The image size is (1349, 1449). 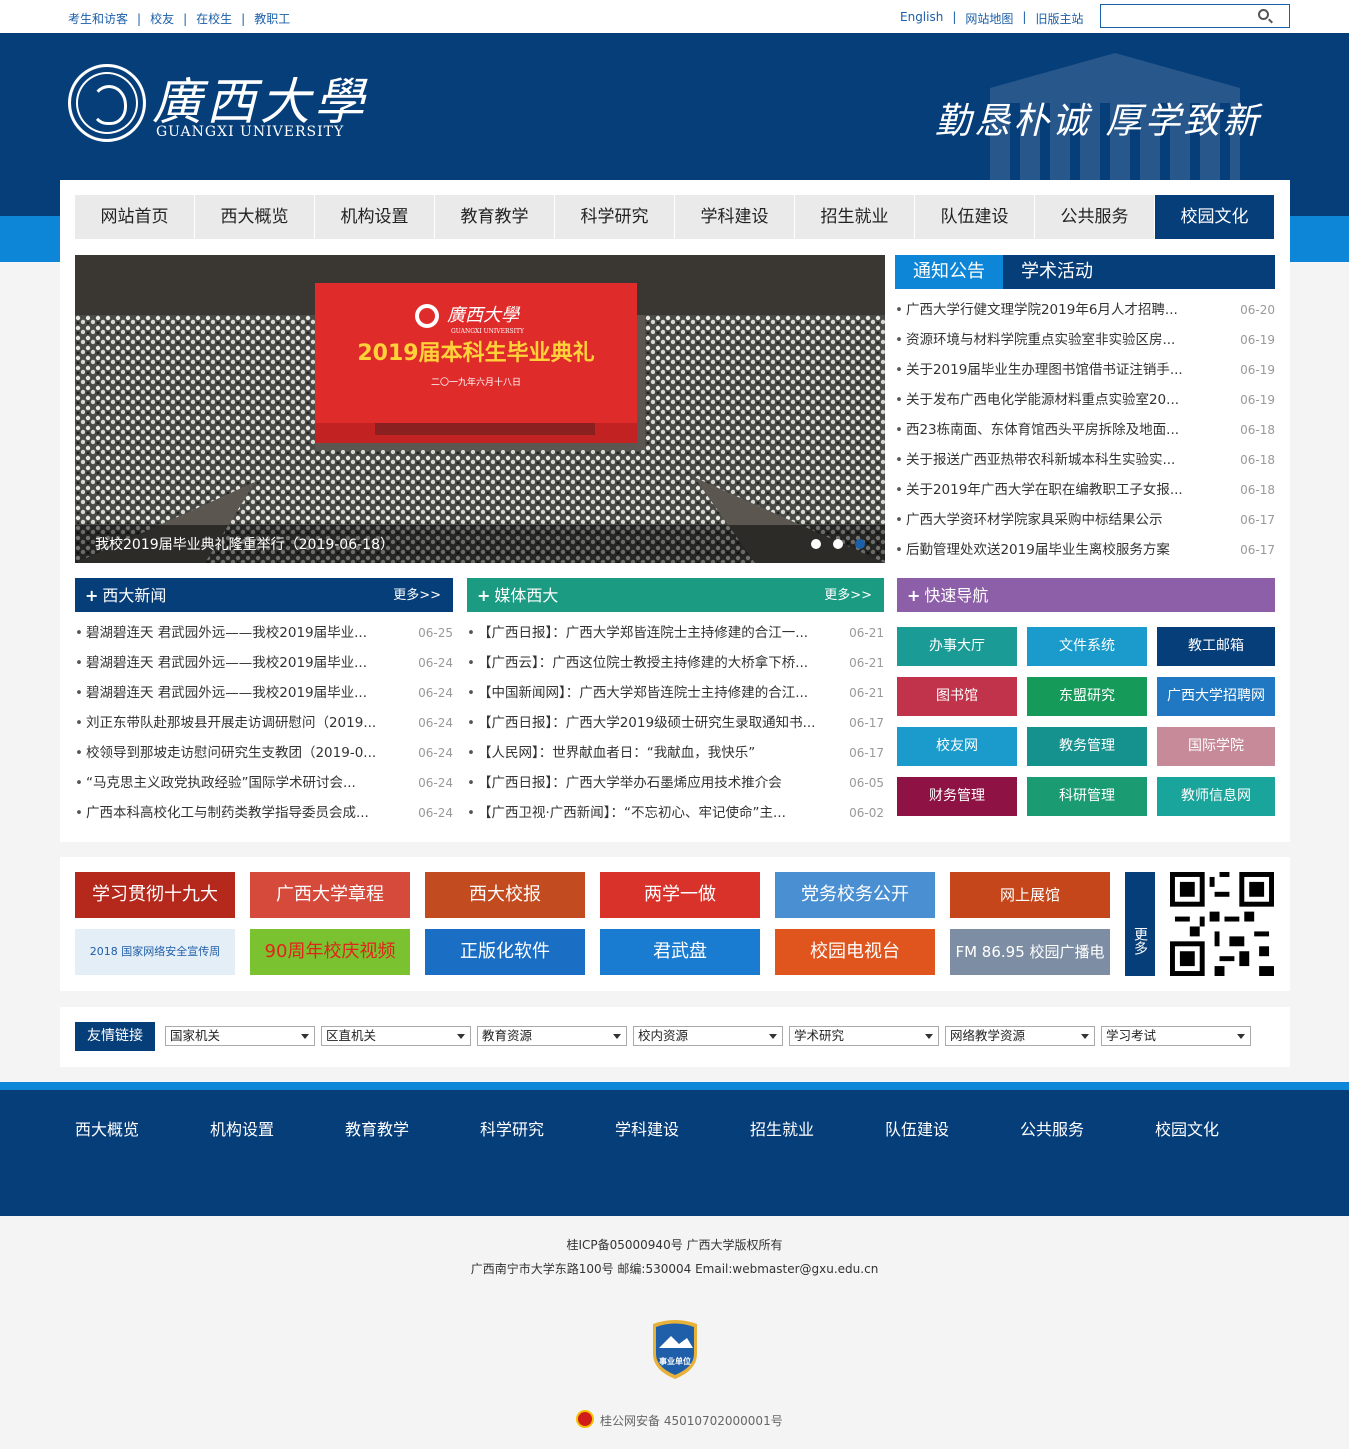 What do you see at coordinates (1020, 1036) in the screenshot?
I see `select-online-teaching: 网络教学资源` at bounding box center [1020, 1036].